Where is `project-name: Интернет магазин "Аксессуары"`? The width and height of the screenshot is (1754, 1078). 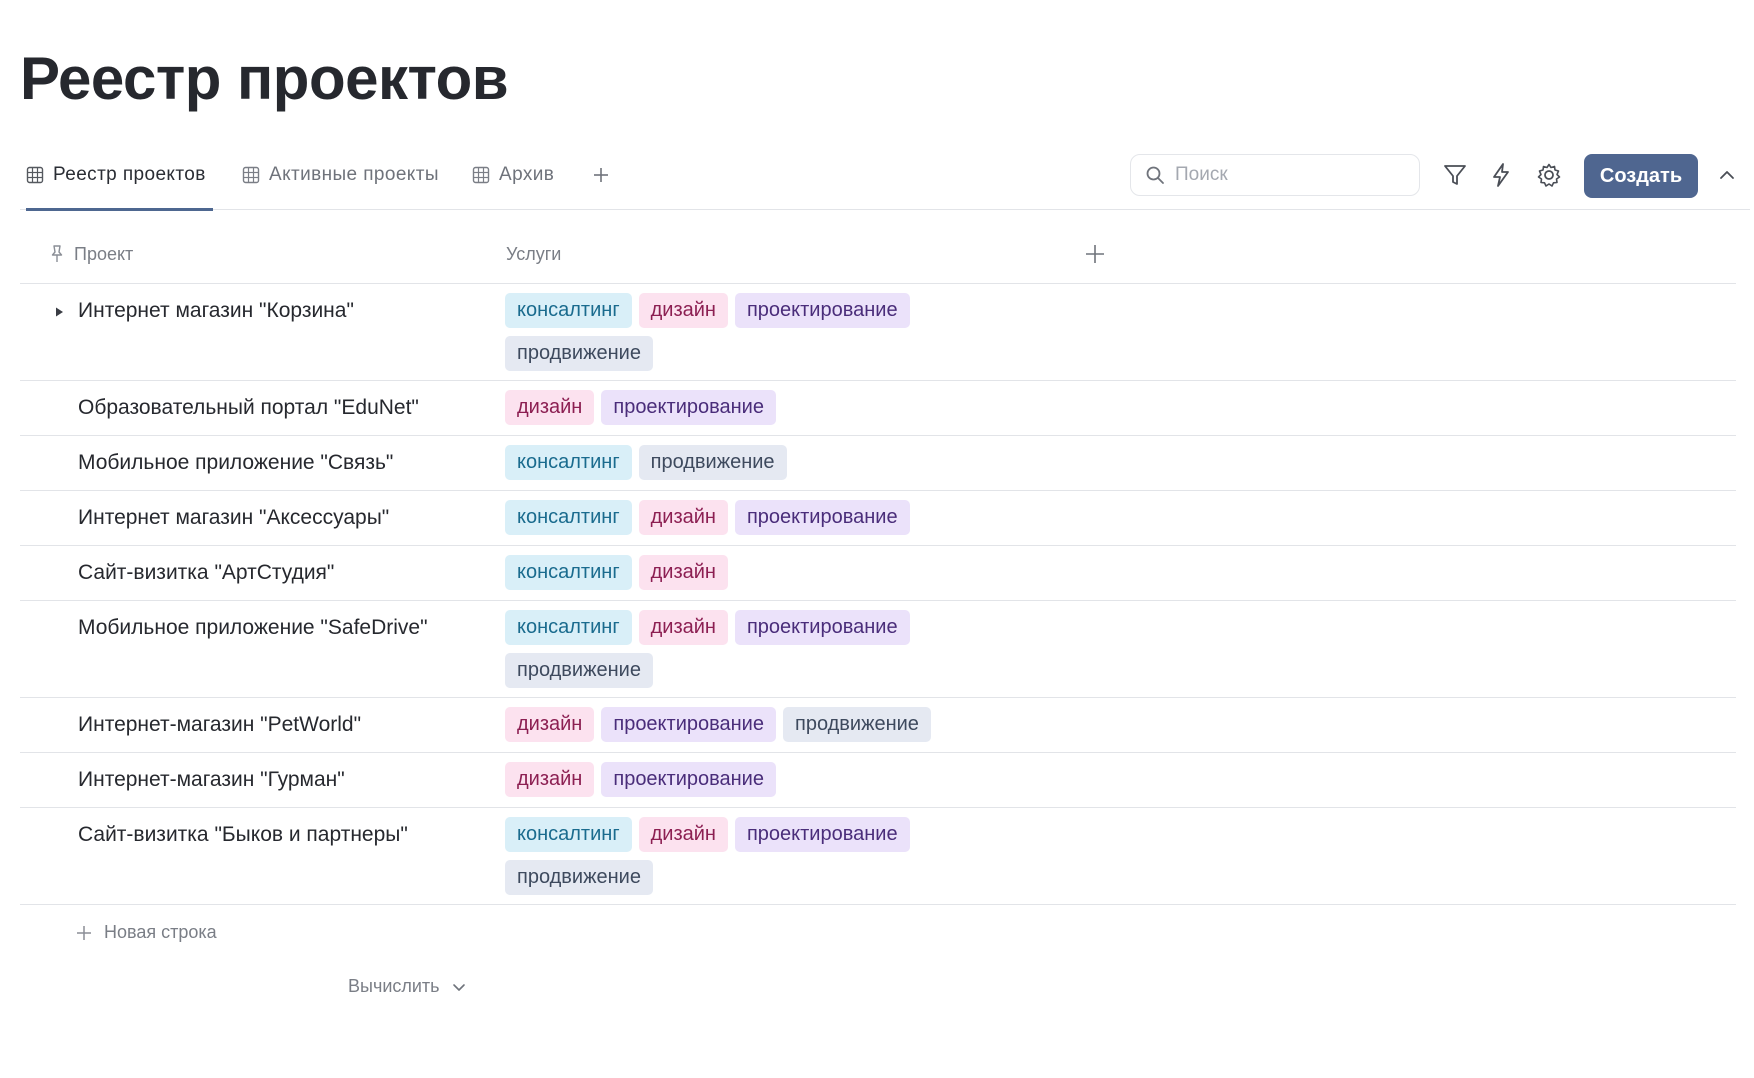 project-name: Интернет магазин "Аксессуары" is located at coordinates (233, 518).